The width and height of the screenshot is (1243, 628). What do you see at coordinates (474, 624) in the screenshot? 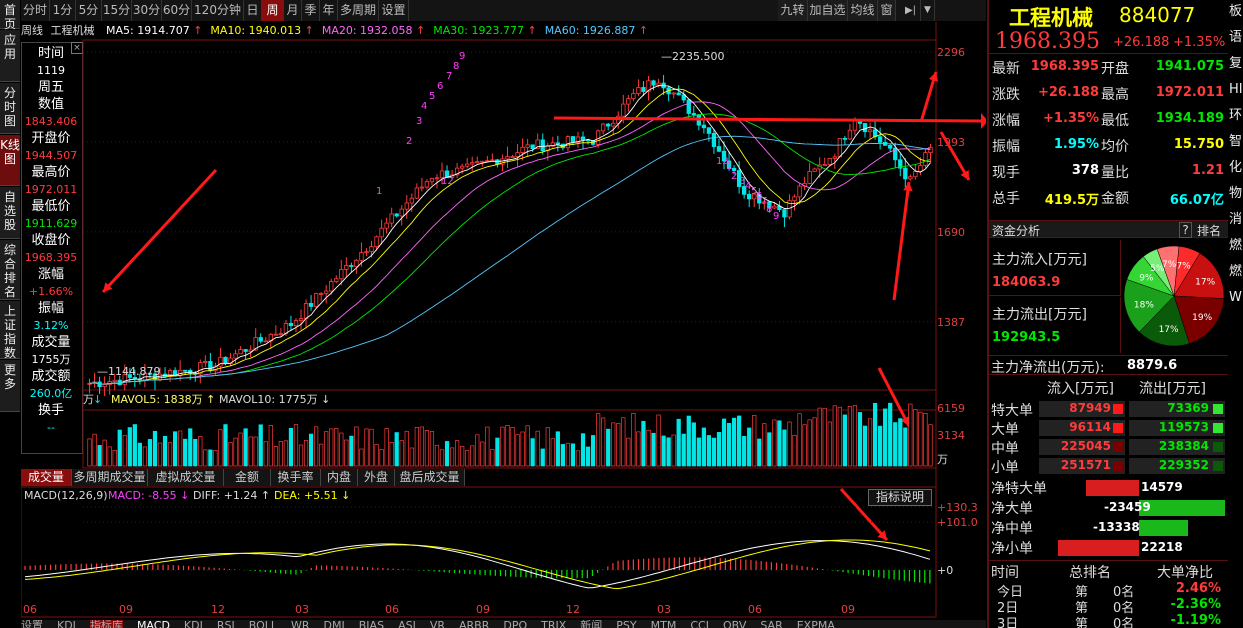
I see `indicator-tab-12: ARBR` at bounding box center [474, 624].